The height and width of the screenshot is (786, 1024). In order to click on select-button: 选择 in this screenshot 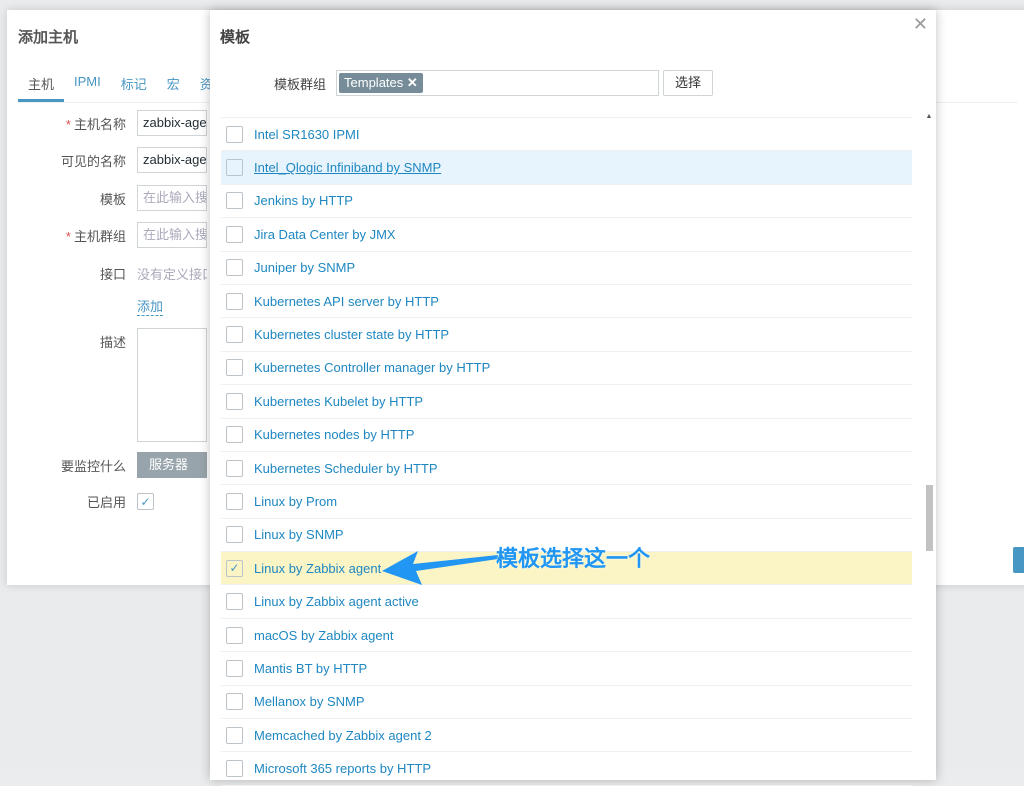, I will do `click(688, 83)`.